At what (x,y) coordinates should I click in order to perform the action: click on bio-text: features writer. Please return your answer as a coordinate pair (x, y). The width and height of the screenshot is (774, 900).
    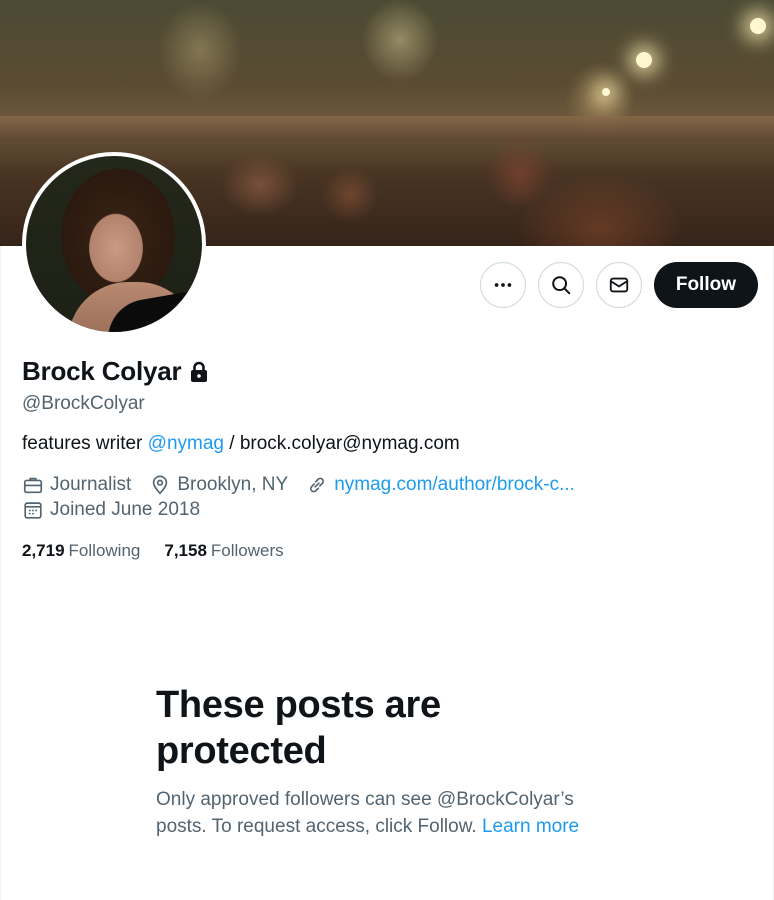
    Looking at the image, I should click on (85, 443).